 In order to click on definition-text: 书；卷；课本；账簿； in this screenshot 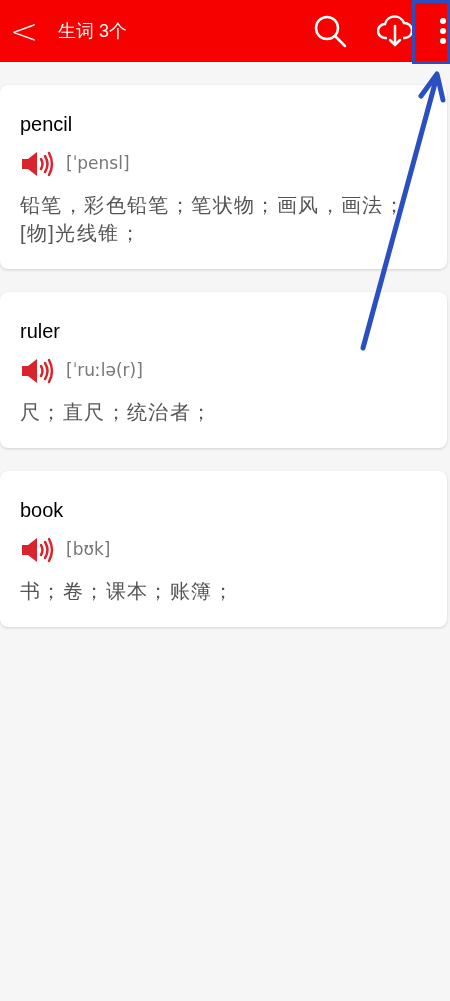, I will do `click(127, 591)`.